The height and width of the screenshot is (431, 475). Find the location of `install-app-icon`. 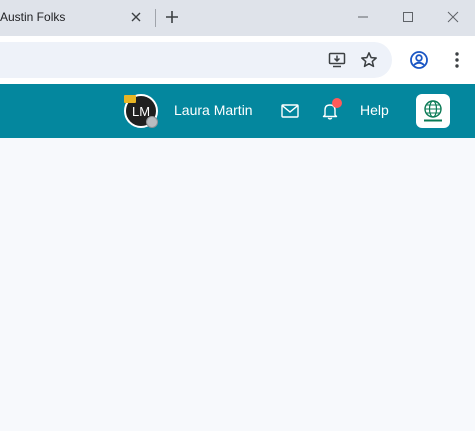

install-app-icon is located at coordinates (337, 60).